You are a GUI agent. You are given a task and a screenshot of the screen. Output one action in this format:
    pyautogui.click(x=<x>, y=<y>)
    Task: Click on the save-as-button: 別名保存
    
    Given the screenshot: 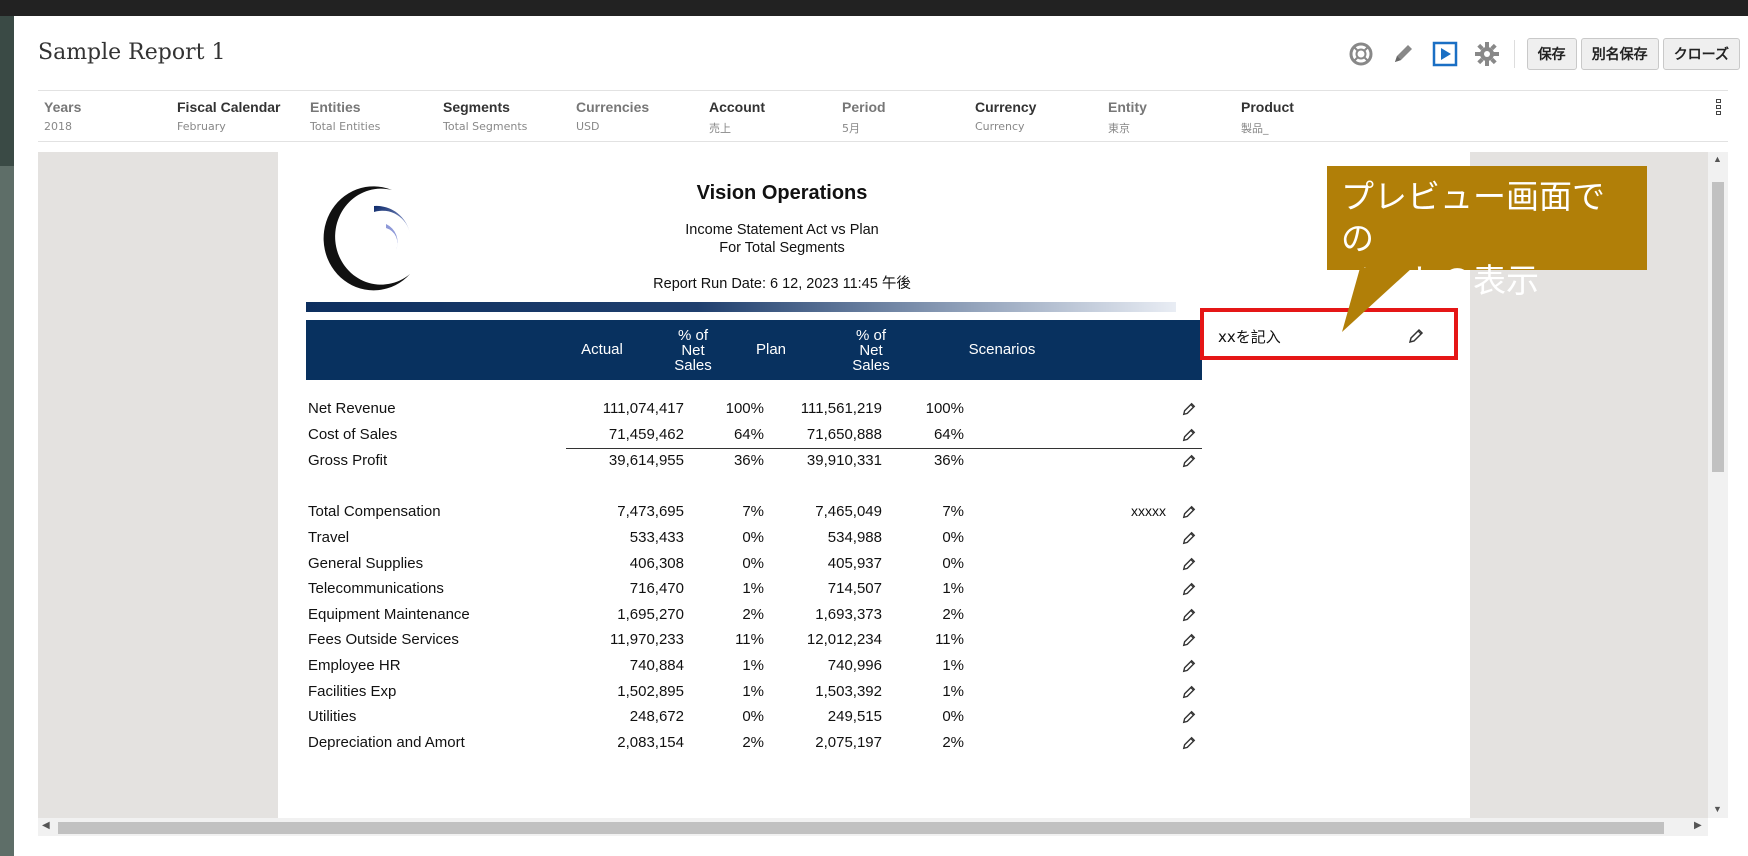 What is the action you would take?
    pyautogui.click(x=1619, y=54)
    